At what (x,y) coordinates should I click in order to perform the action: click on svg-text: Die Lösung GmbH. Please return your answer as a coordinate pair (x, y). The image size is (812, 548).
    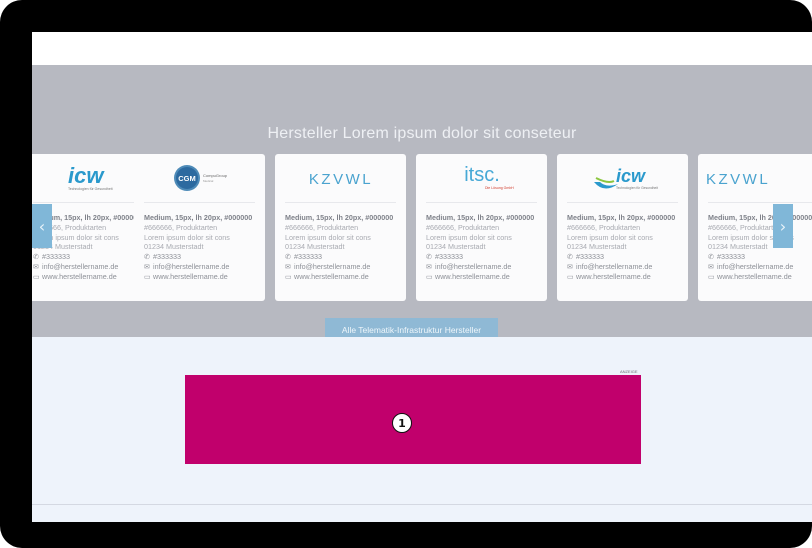
    Looking at the image, I should click on (499, 188).